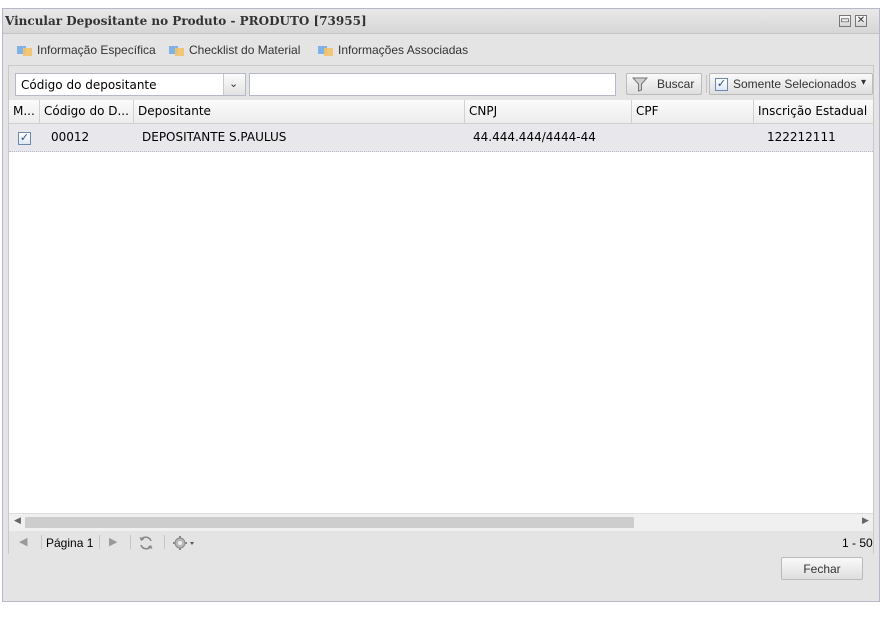 Image resolution: width=892 pixels, height=617 pixels. I want to click on tab-label: Informação Específica, so click(96, 50).